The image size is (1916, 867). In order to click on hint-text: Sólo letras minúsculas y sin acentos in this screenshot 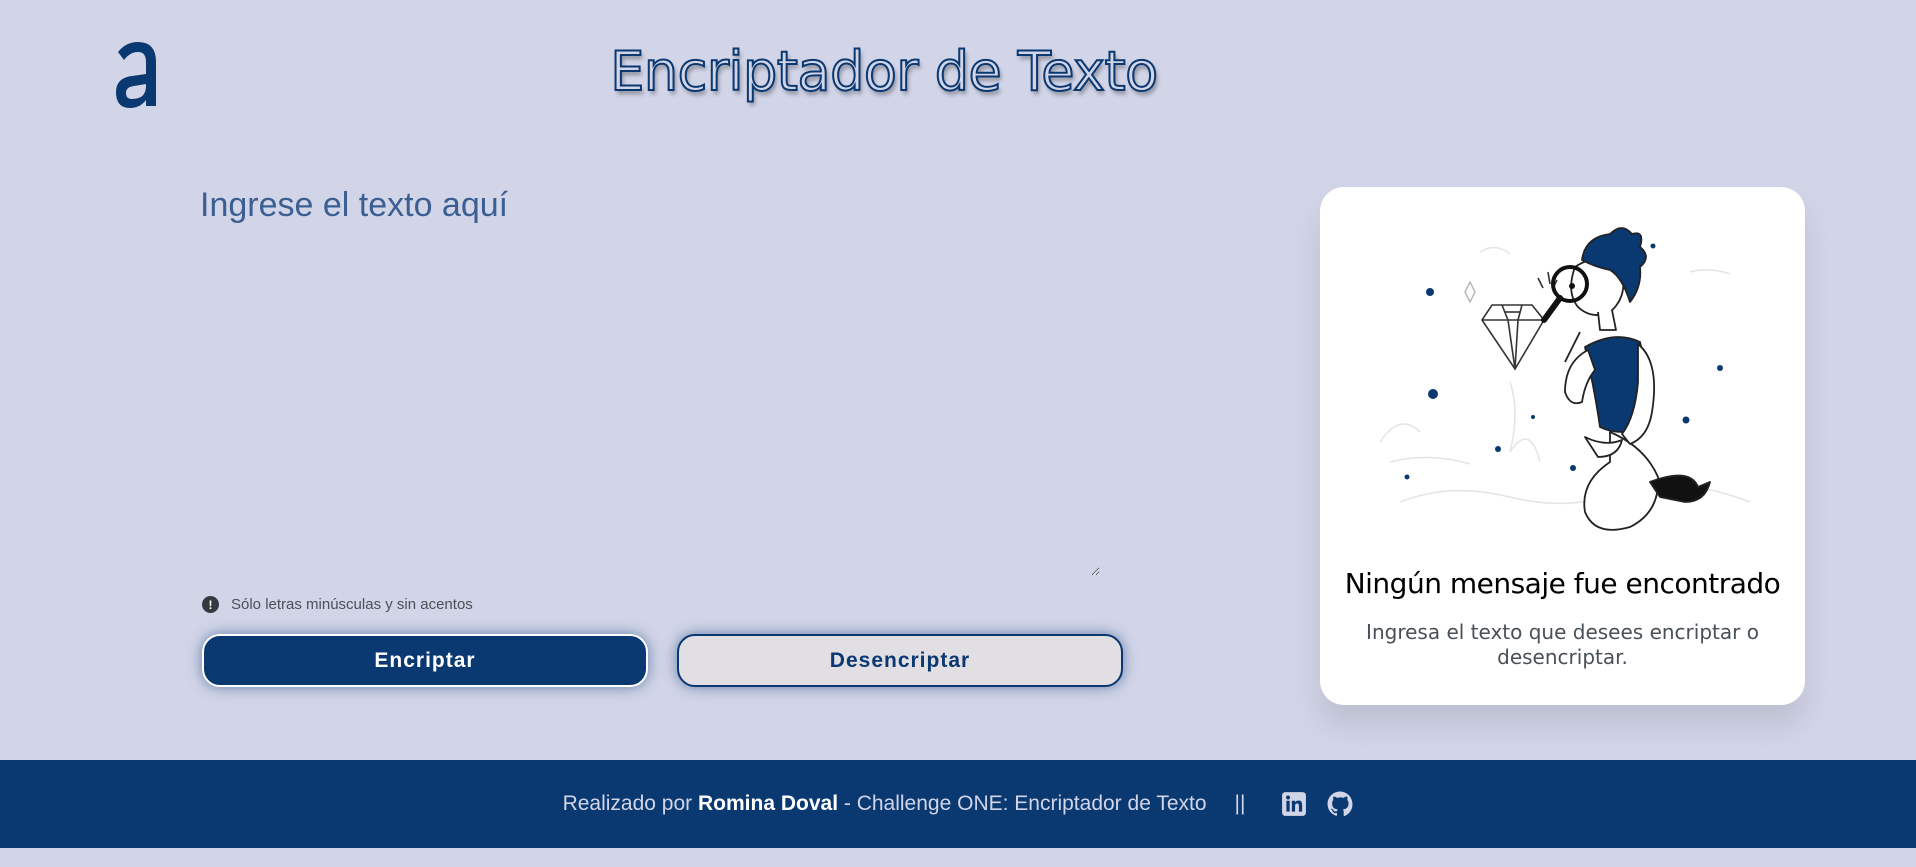, I will do `click(352, 604)`.